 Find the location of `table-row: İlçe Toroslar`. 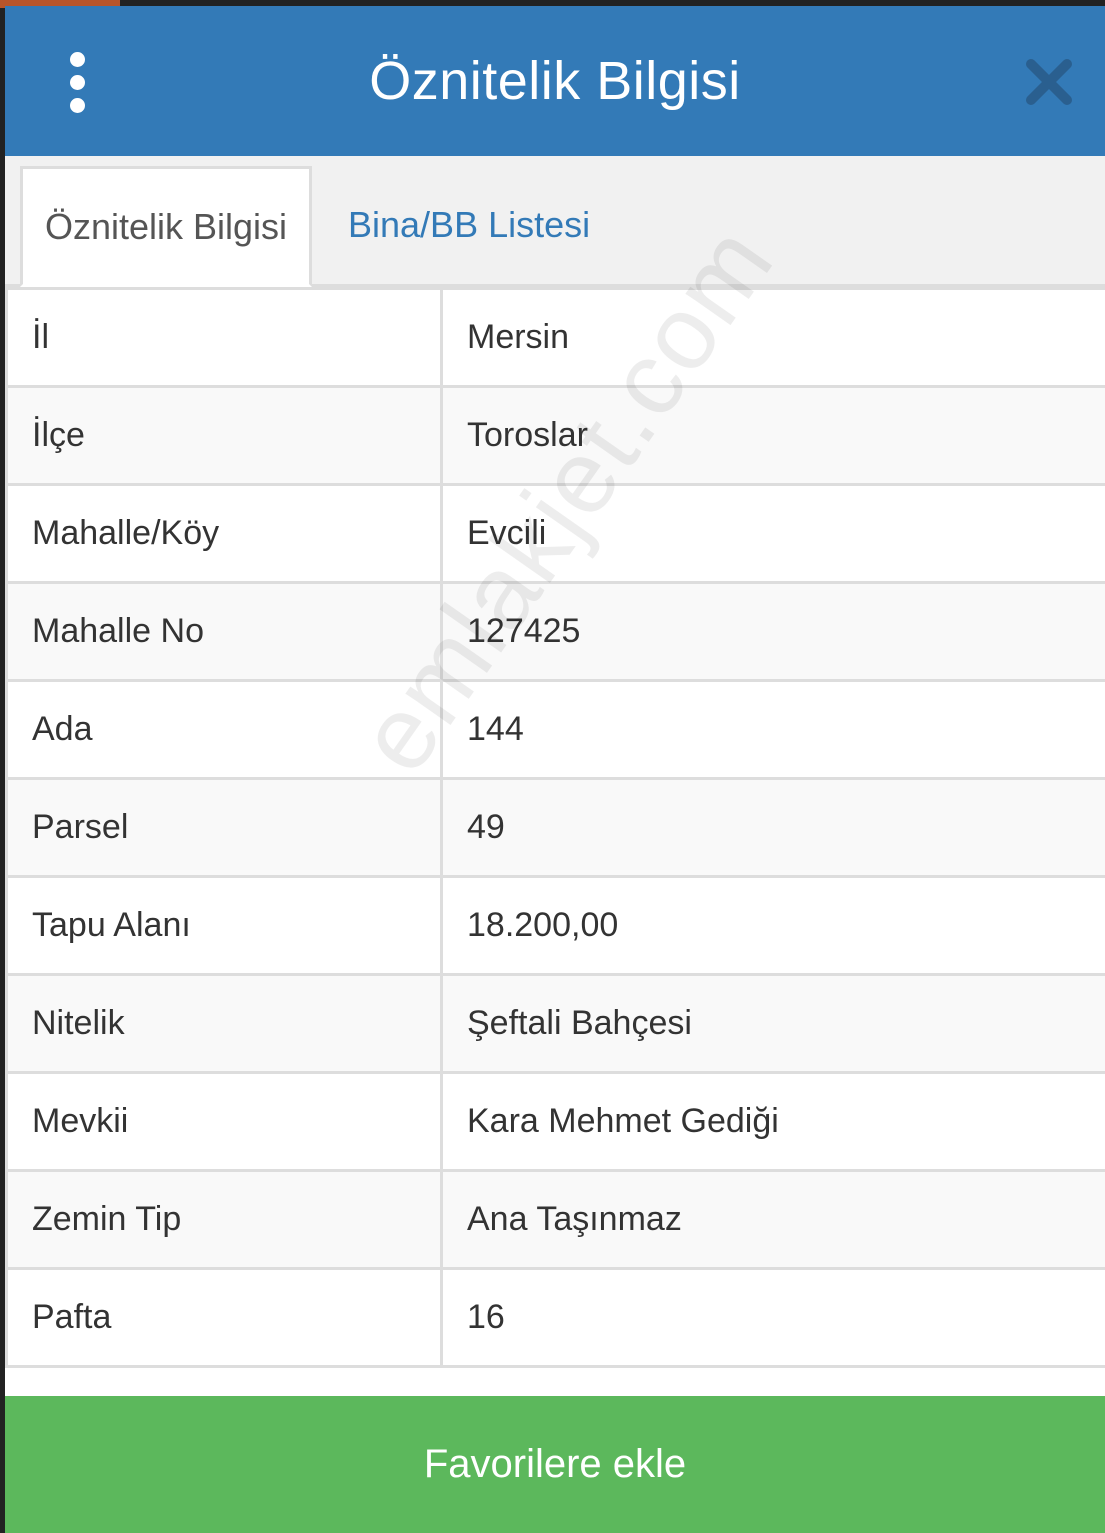

table-row: İlçe Toroslar is located at coordinates (555, 435).